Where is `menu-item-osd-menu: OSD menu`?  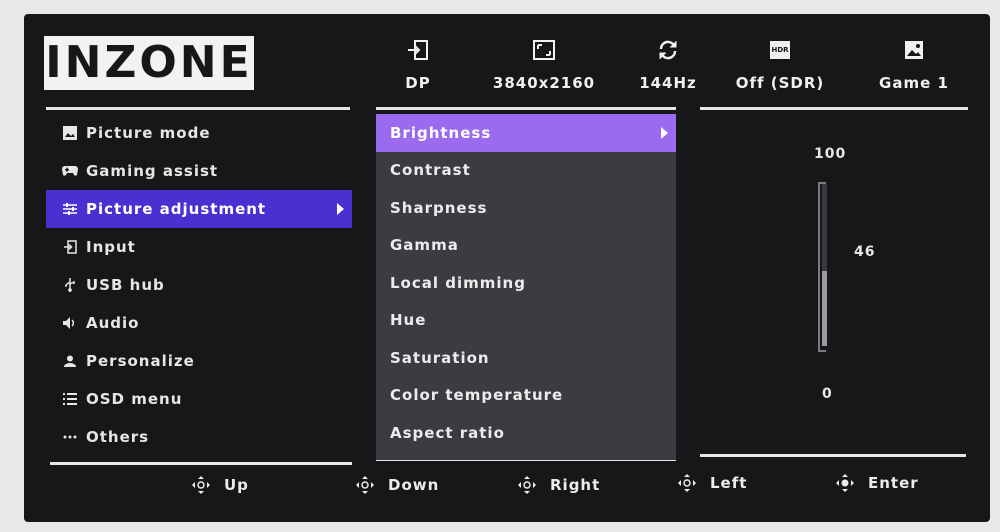
menu-item-osd-menu: OSD menu is located at coordinates (199, 399).